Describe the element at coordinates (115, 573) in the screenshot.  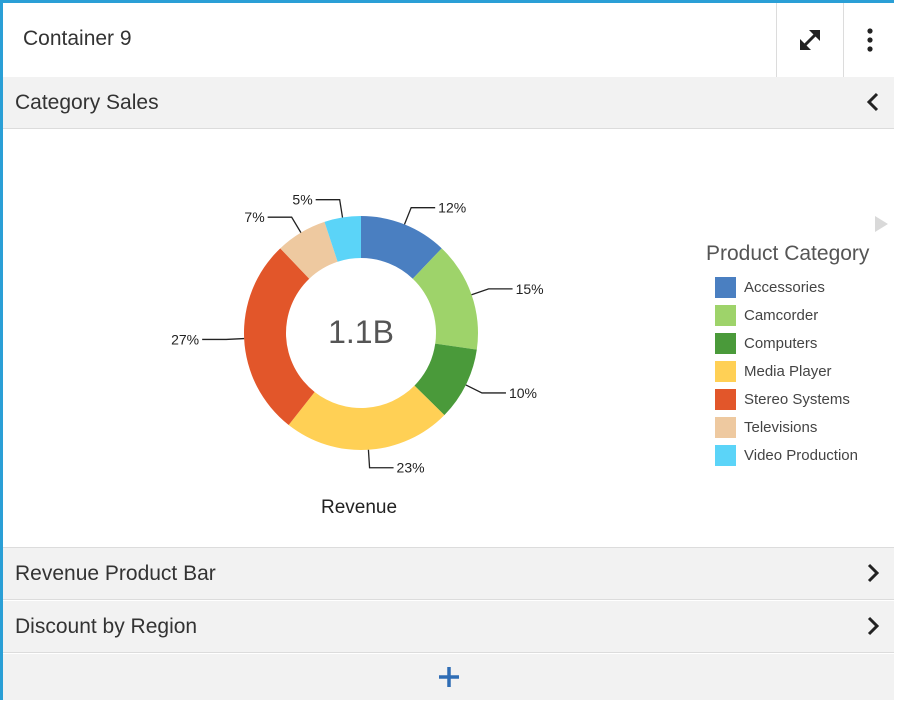
I see `section-label: Revenue Product Bar` at that location.